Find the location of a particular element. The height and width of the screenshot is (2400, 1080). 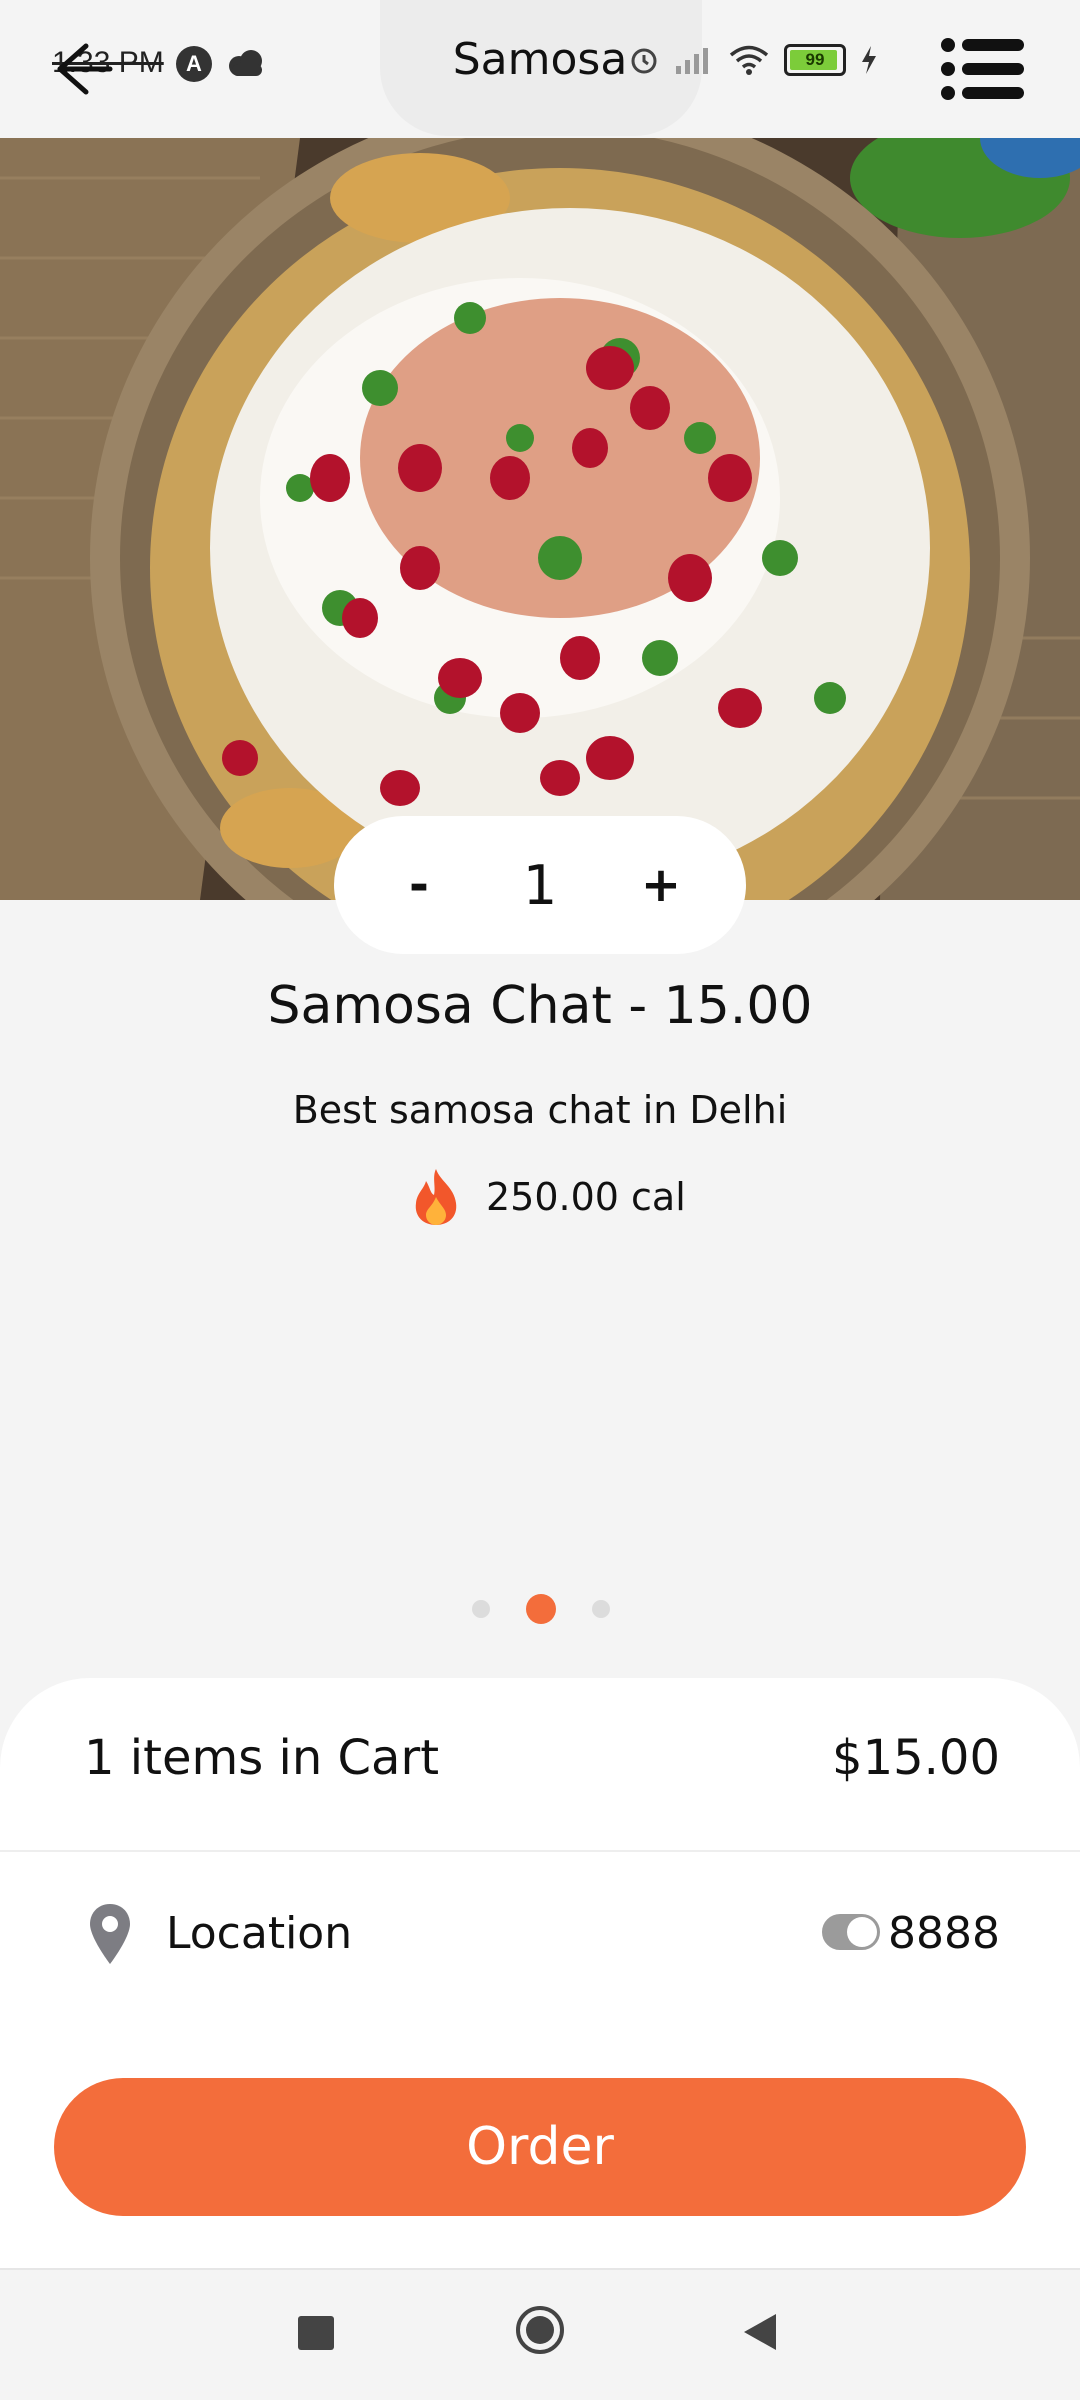

location-toggle is located at coordinates (851, 1932).